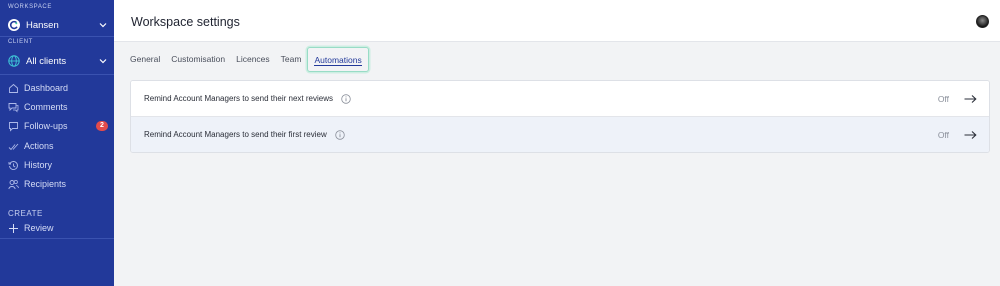 The width and height of the screenshot is (1000, 286). I want to click on workspace-label: WORKSPACE, so click(30, 7).